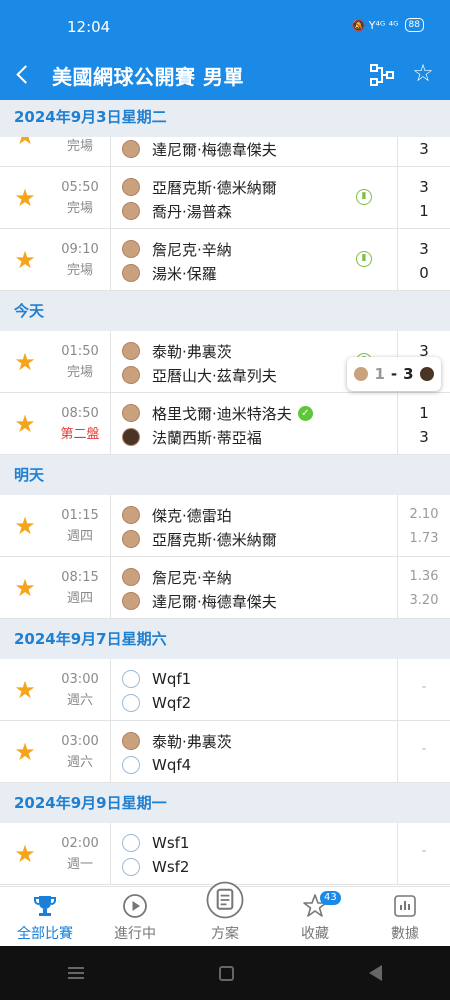 The width and height of the screenshot is (450, 1000). What do you see at coordinates (80, 187) in the screenshot?
I see `match-time: 05:50` at bounding box center [80, 187].